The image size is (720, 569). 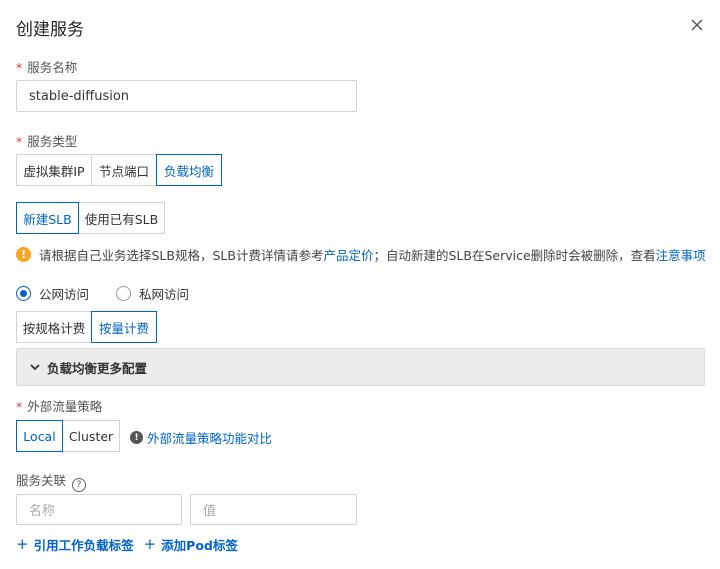 I want to click on traffic-policy-cluster: Cluster, so click(x=91, y=436).